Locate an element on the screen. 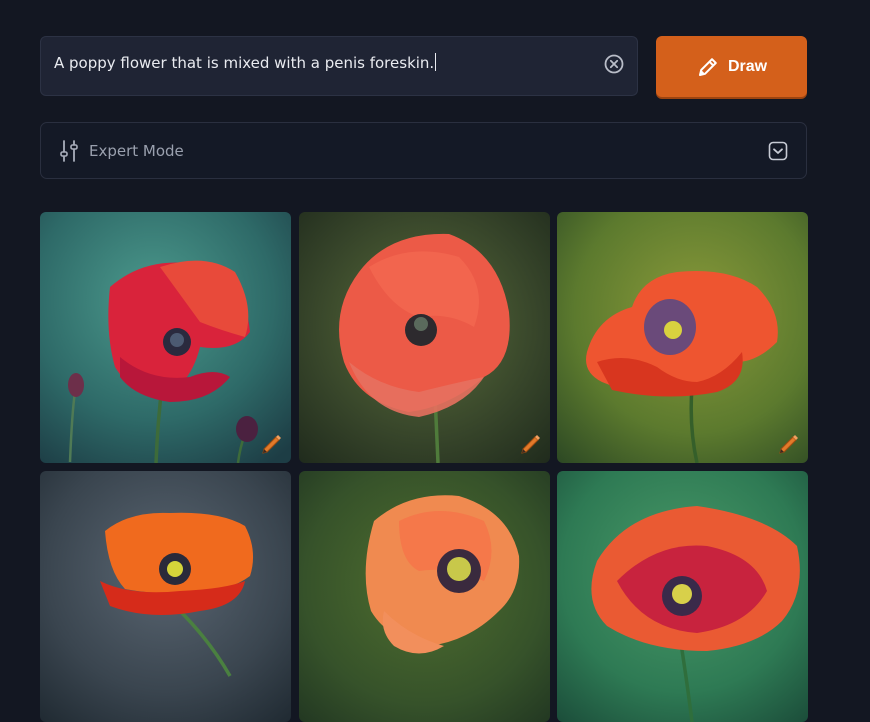  x-circle-icon is located at coordinates (614, 64).